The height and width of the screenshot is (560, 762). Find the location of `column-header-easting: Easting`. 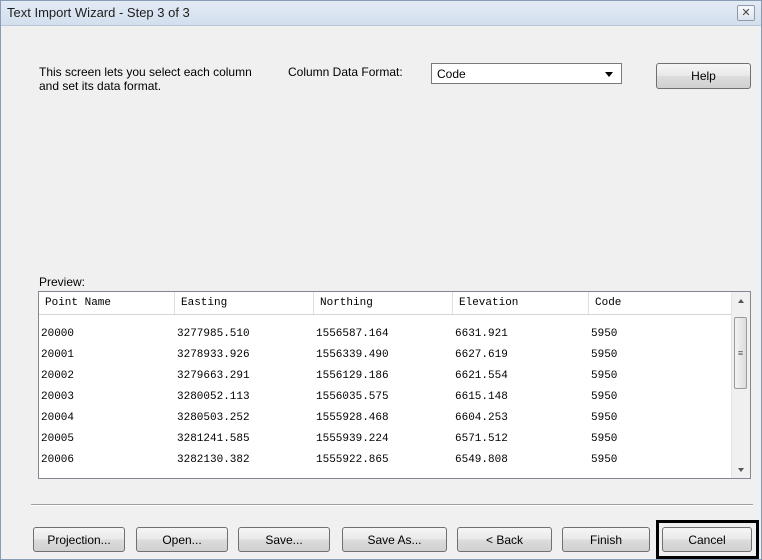

column-header-easting: Easting is located at coordinates (244, 303).